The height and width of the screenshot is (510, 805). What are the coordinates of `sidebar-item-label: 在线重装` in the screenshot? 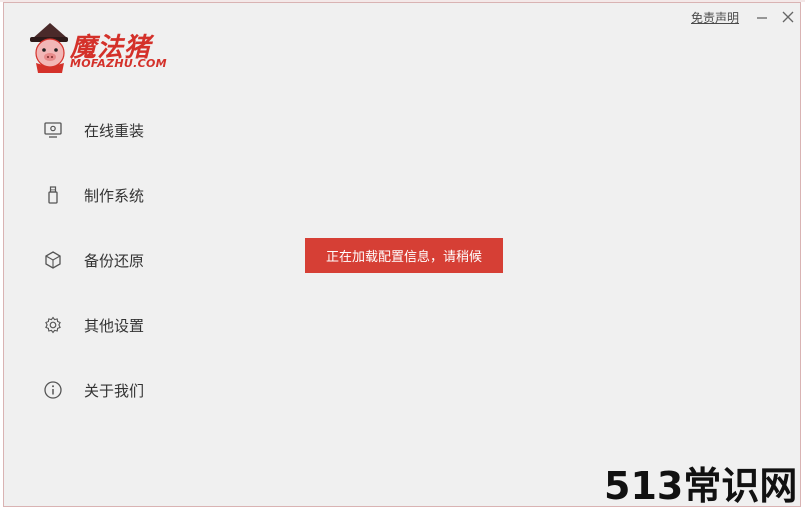 It's located at (114, 130).